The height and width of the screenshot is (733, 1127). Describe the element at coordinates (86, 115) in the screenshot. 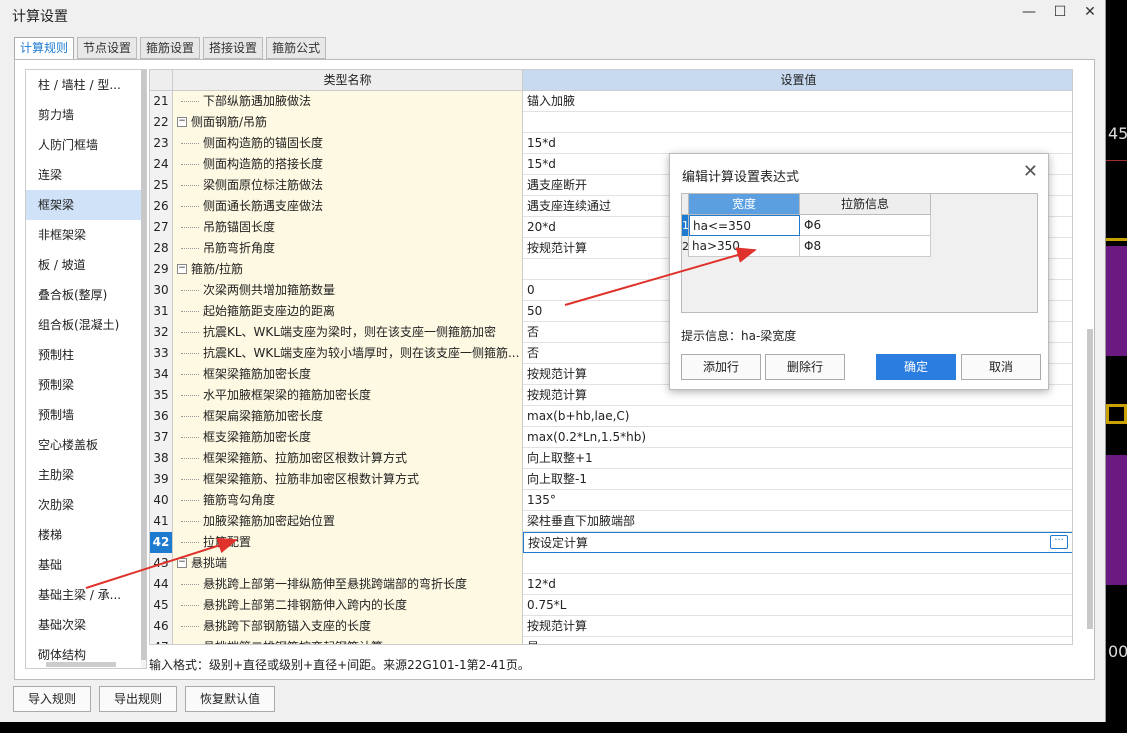

I see `sidebar-item: 剪力墙` at that location.